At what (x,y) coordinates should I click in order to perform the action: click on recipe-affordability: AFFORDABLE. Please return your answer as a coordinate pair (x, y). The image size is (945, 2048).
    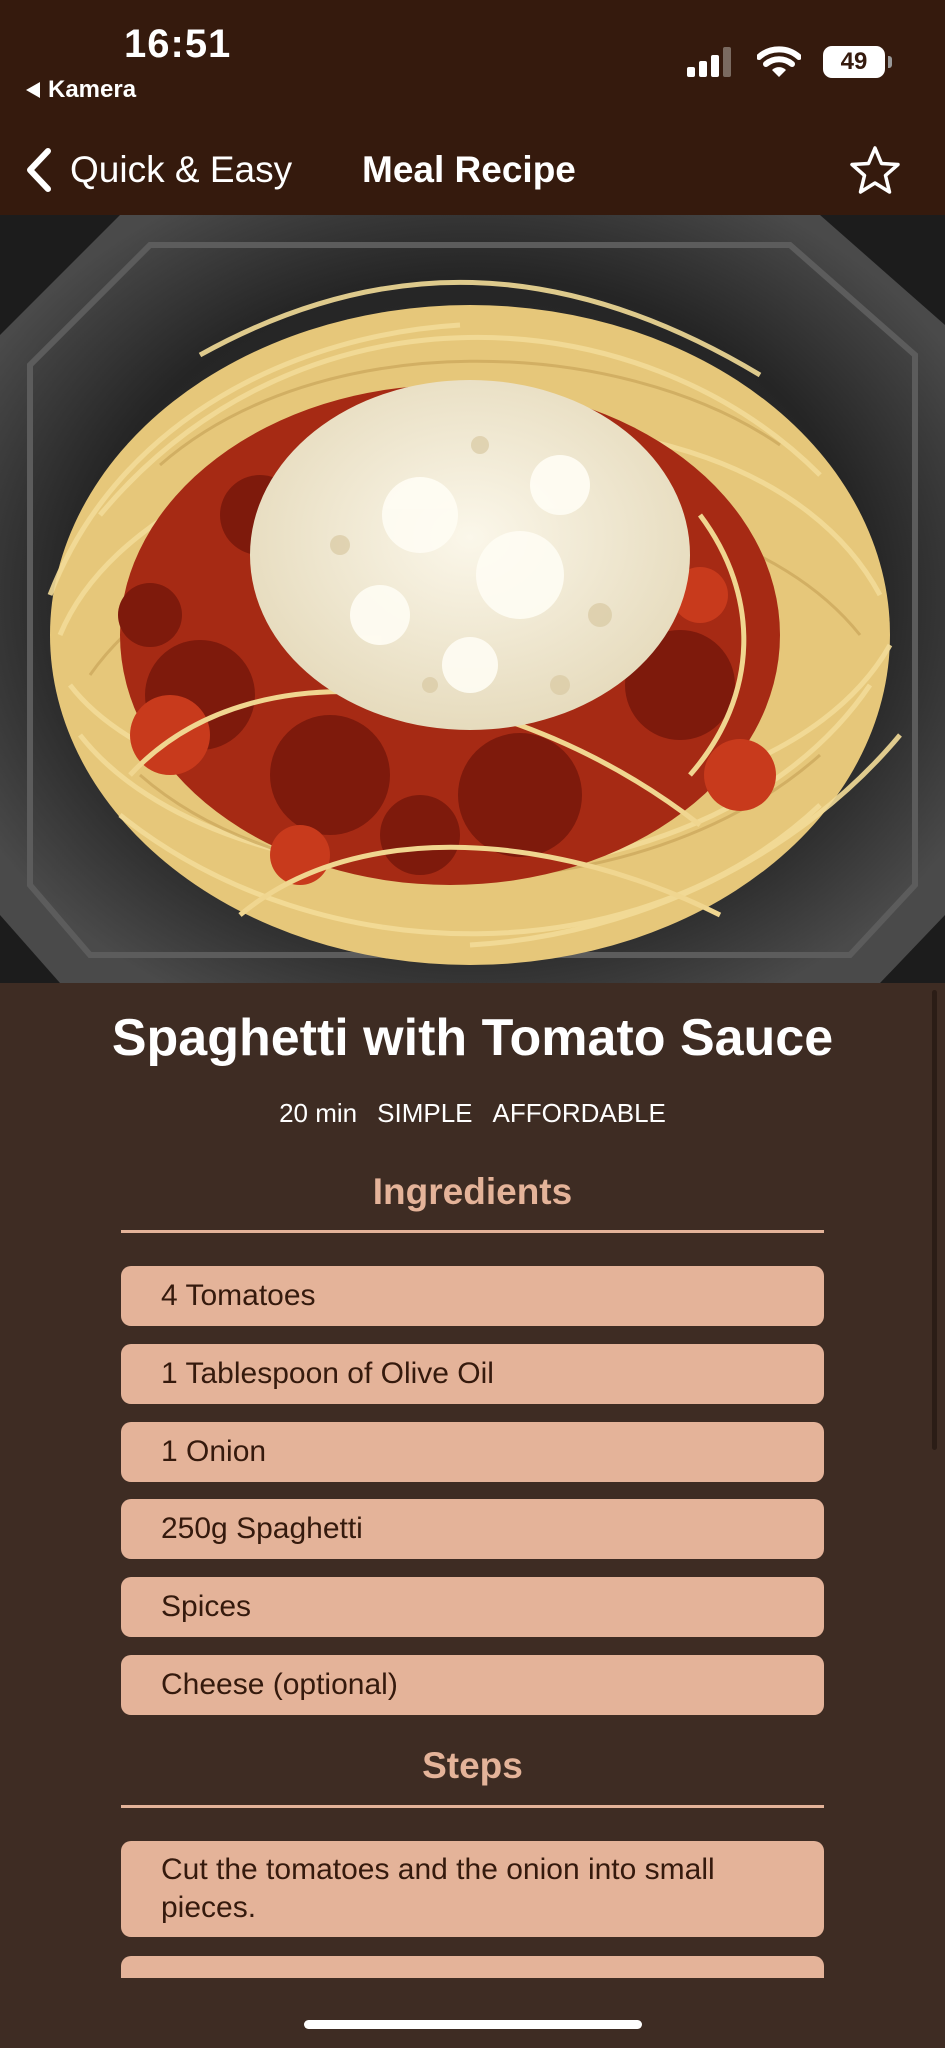
    Looking at the image, I should click on (579, 1113).